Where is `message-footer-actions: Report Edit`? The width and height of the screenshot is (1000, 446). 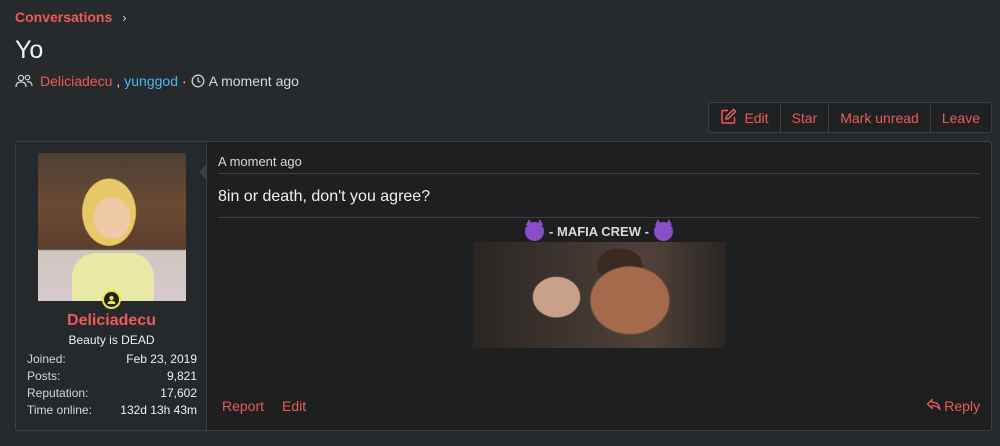 message-footer-actions: Report Edit is located at coordinates (264, 406).